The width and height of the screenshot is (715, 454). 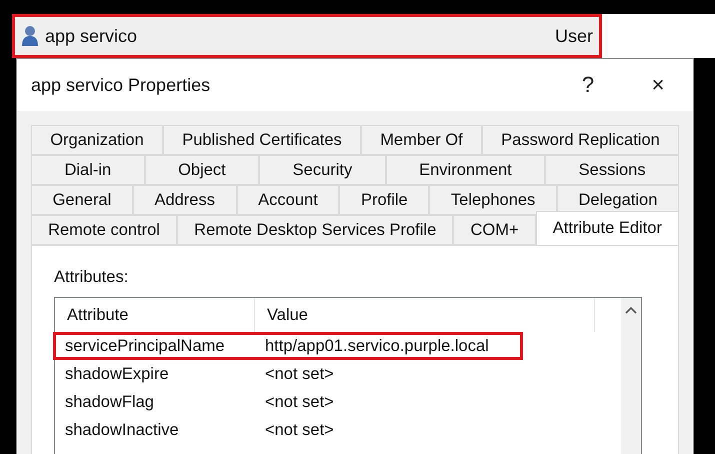 I want to click on tab: Account, so click(x=288, y=200).